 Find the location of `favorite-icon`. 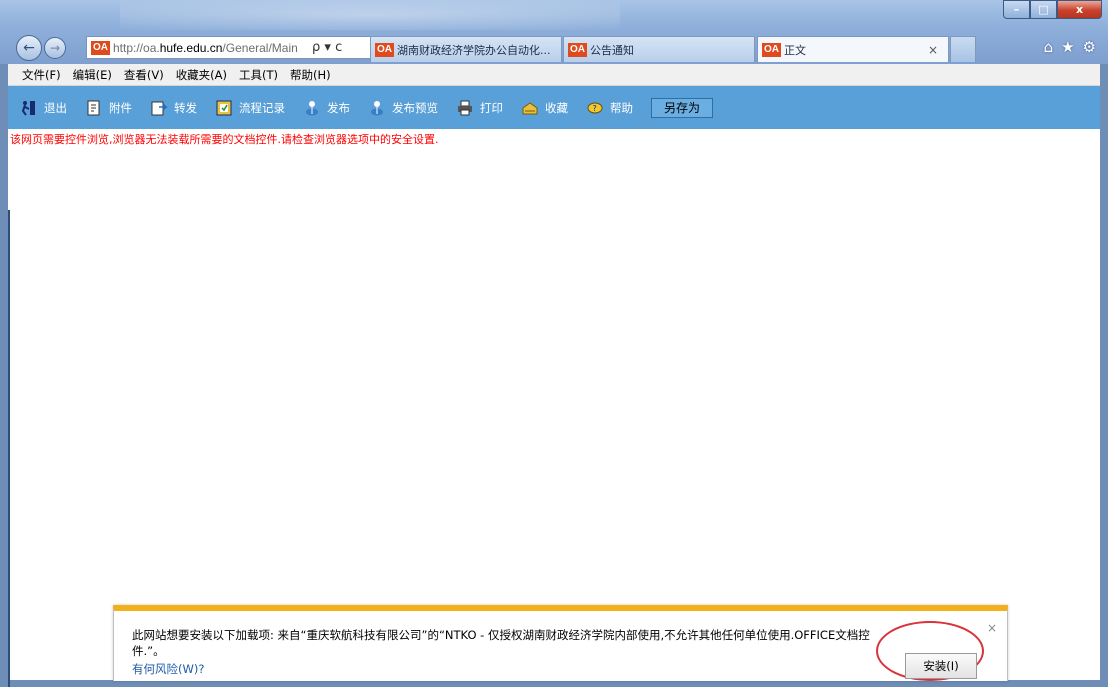

favorite-icon is located at coordinates (530, 107).